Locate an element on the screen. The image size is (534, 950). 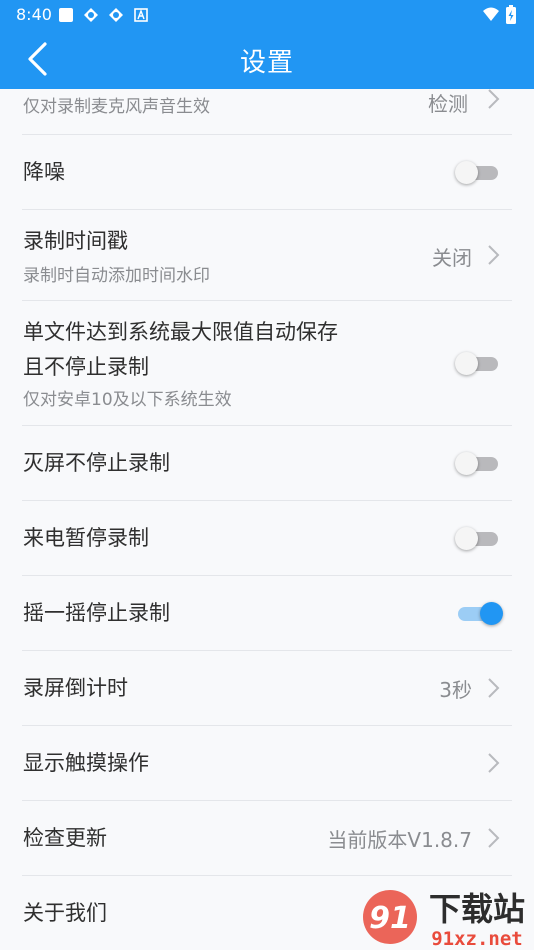
row-title: 关于我们 is located at coordinates (65, 913).